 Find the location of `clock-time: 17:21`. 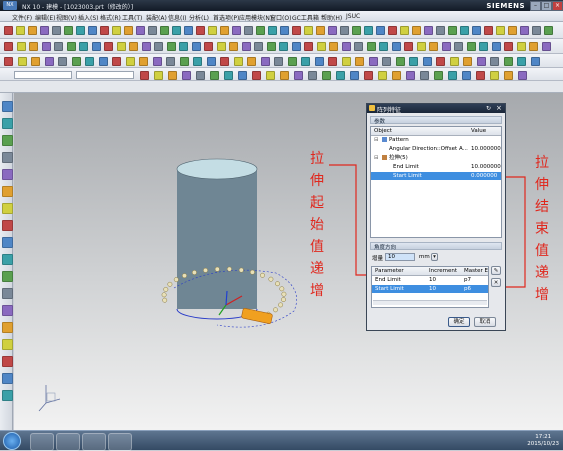

clock-time: 17:21 is located at coordinates (543, 437).